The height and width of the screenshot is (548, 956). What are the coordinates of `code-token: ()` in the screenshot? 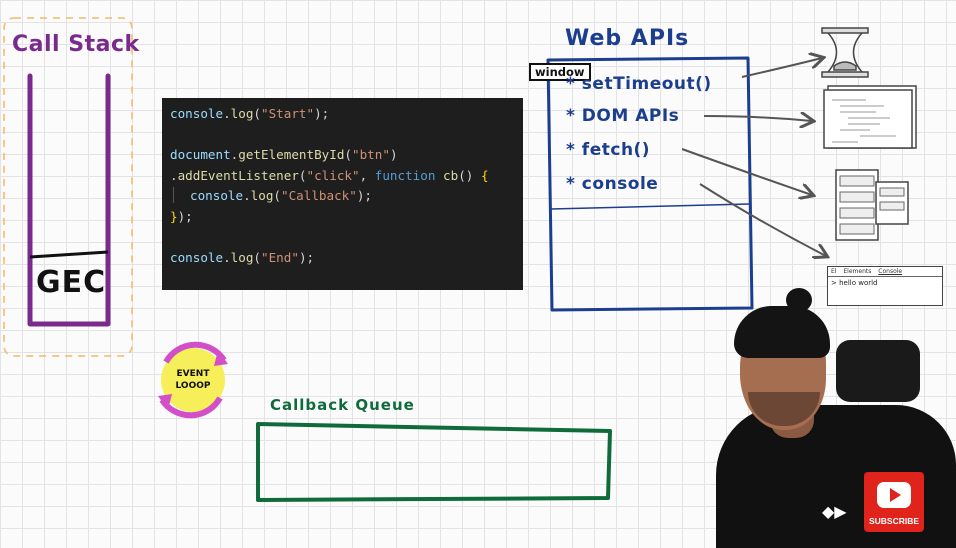 It's located at (469, 175).